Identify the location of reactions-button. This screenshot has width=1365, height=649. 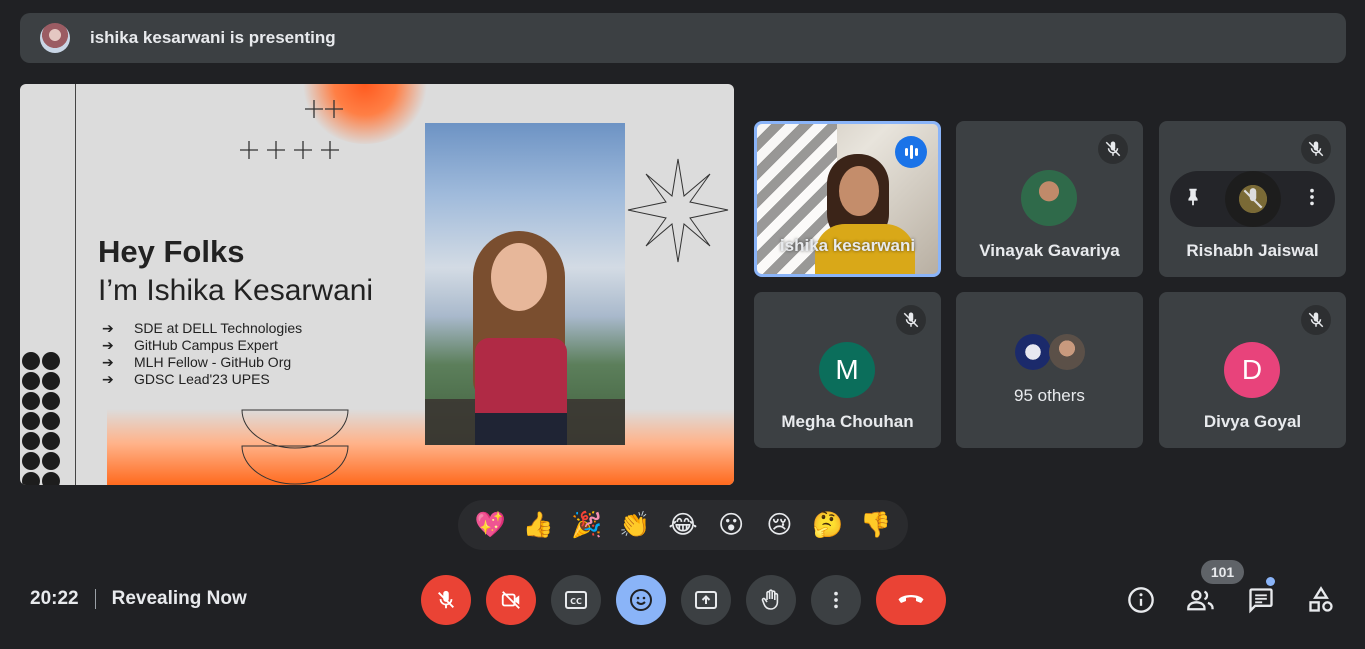
(641, 600).